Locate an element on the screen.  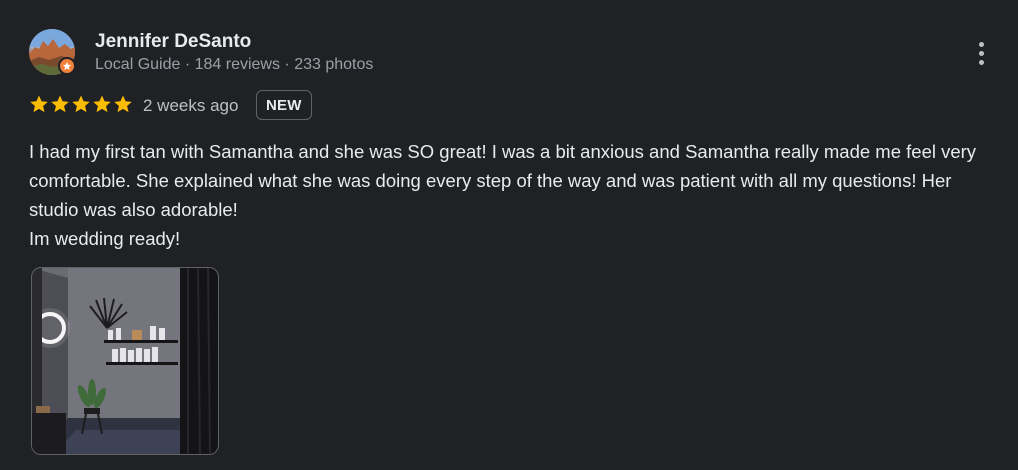
review-paragraph: Im wedding ready! is located at coordinates (105, 238).